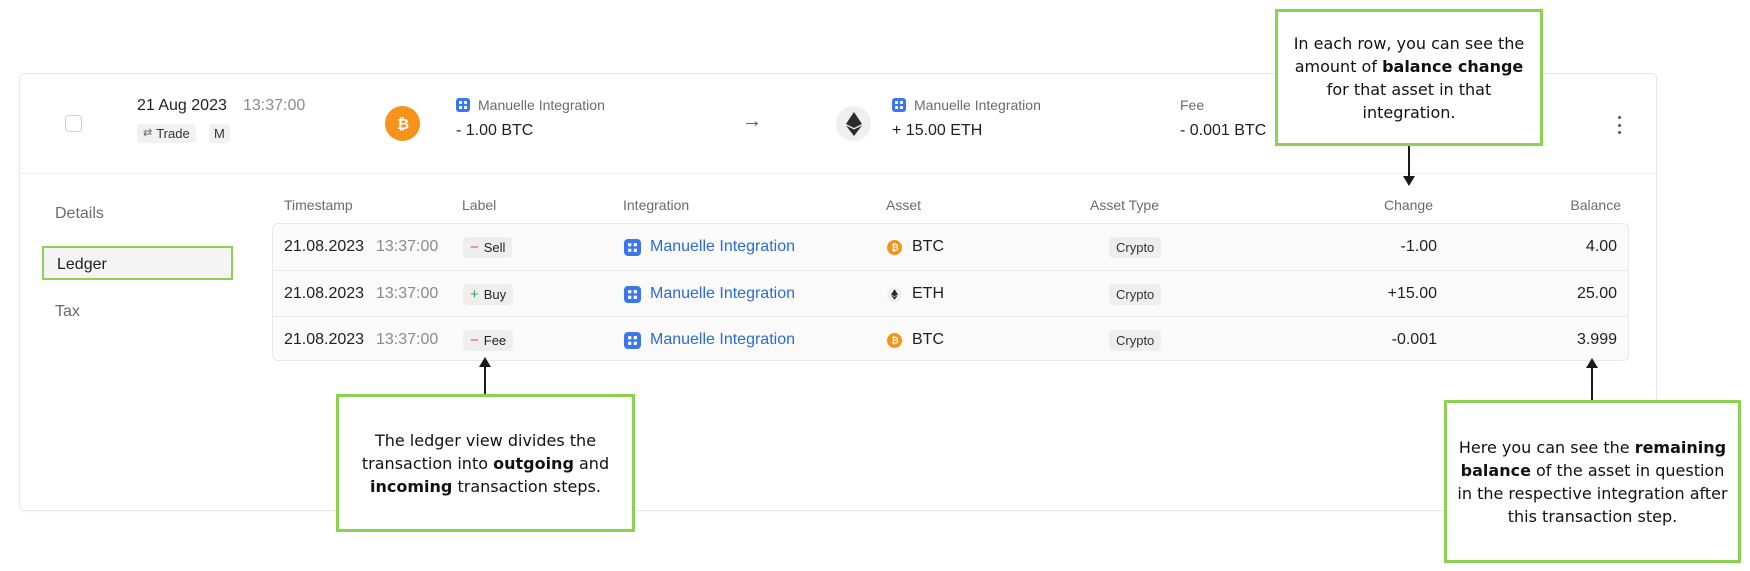 The image size is (1750, 571). What do you see at coordinates (752, 121) in the screenshot?
I see `arrow-right-icon: →` at bounding box center [752, 121].